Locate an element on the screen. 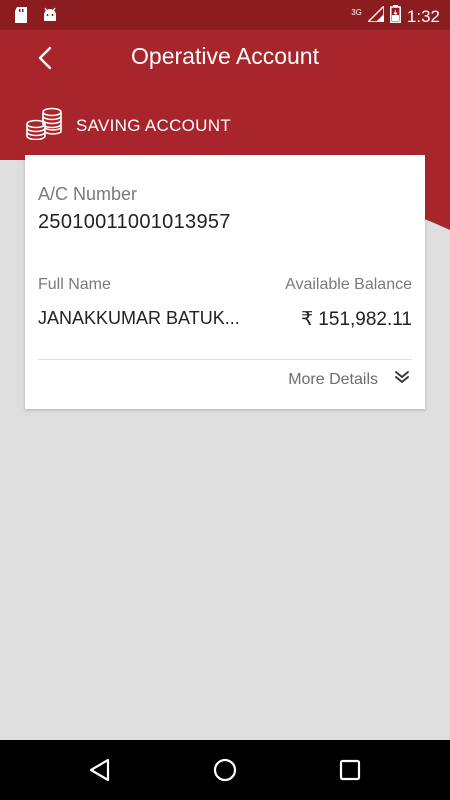 Image resolution: width=450 pixels, height=800 pixels. status-time: 1:32 is located at coordinates (423, 16).